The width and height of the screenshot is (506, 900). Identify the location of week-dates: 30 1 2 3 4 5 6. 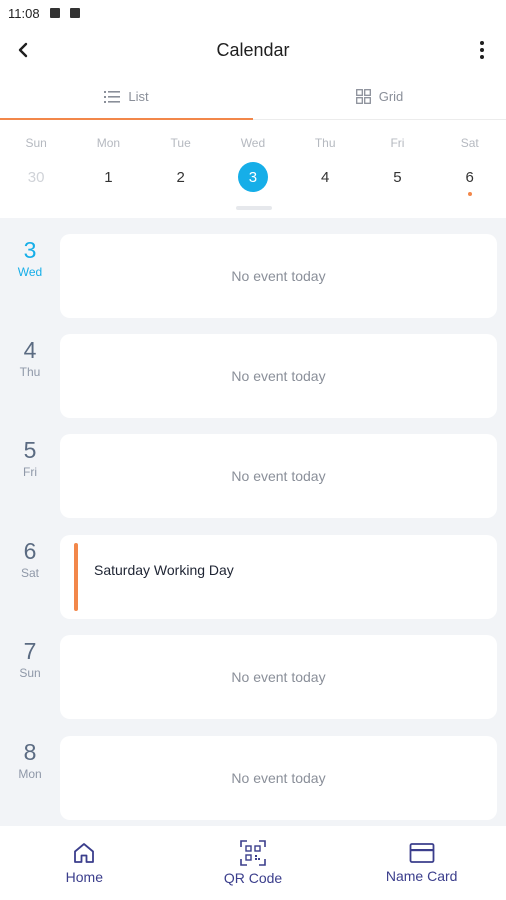
(253, 179).